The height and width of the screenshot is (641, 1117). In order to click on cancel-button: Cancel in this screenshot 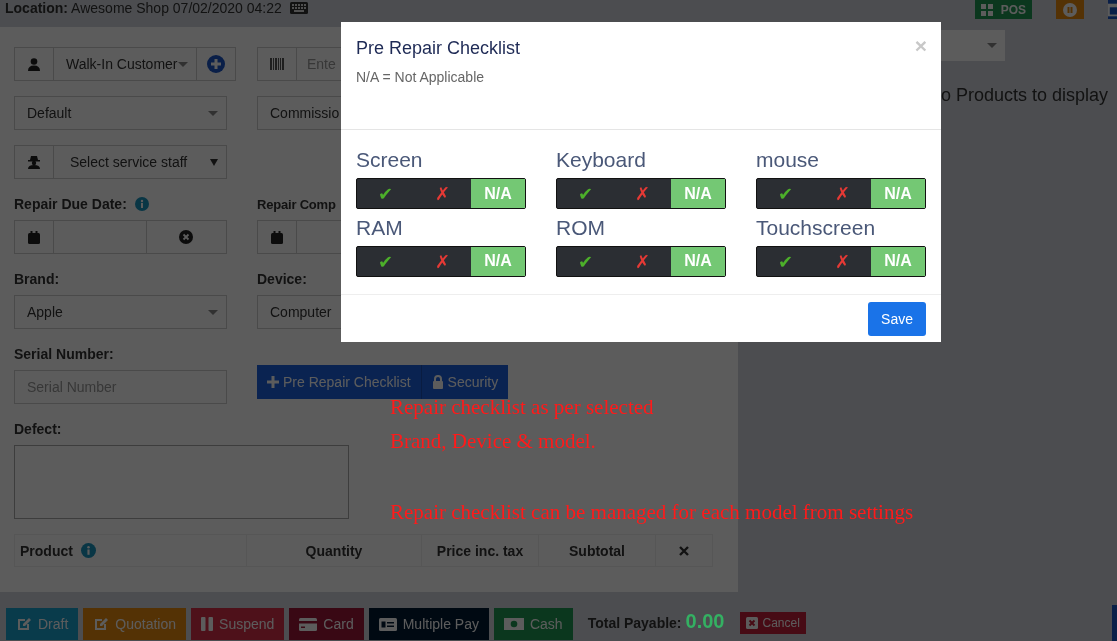, I will do `click(773, 623)`.